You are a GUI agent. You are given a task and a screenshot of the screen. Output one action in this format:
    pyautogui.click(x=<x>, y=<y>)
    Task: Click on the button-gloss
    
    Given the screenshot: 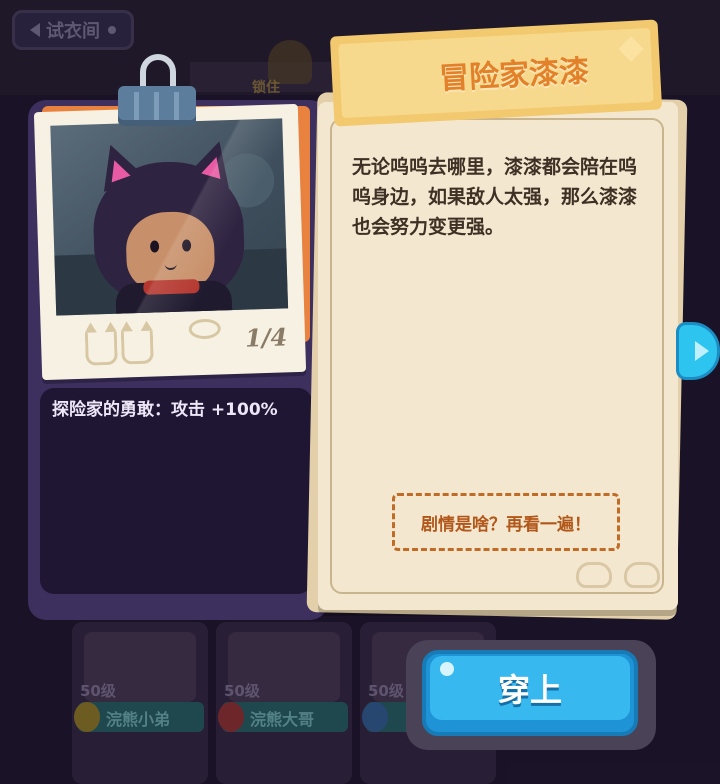 What is the action you would take?
    pyautogui.click(x=447, y=669)
    